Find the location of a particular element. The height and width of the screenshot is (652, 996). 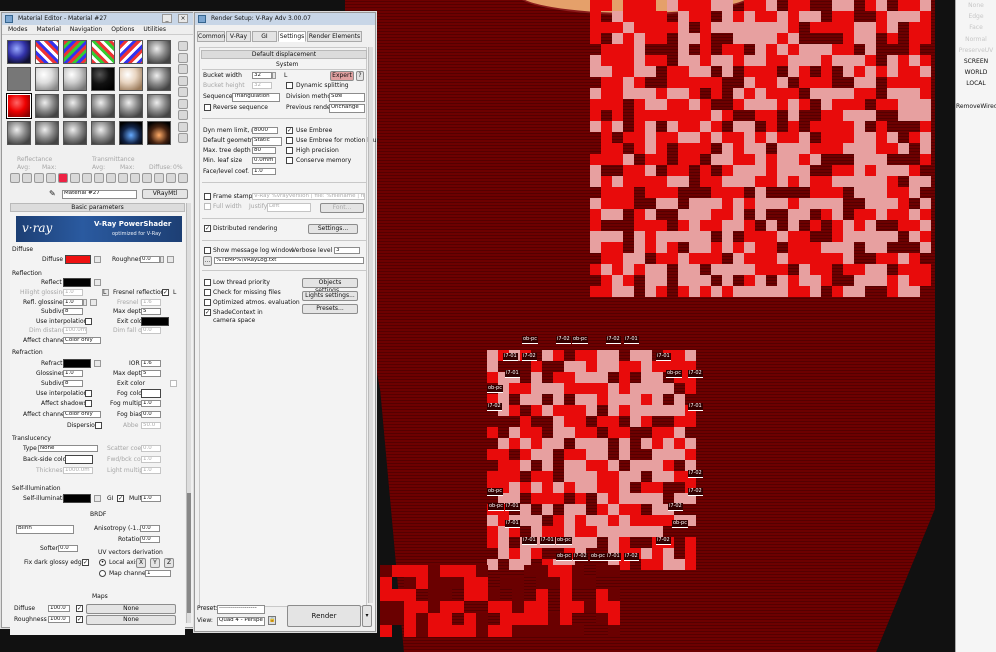

full-width-checkbox is located at coordinates (207, 206).